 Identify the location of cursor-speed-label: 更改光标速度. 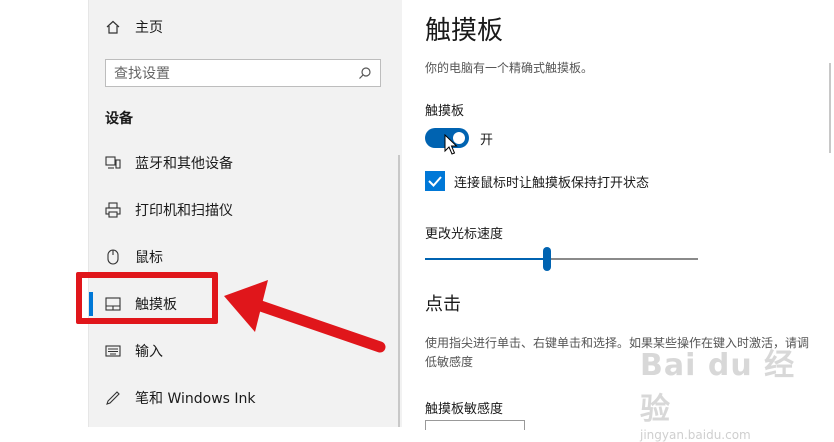
(464, 234).